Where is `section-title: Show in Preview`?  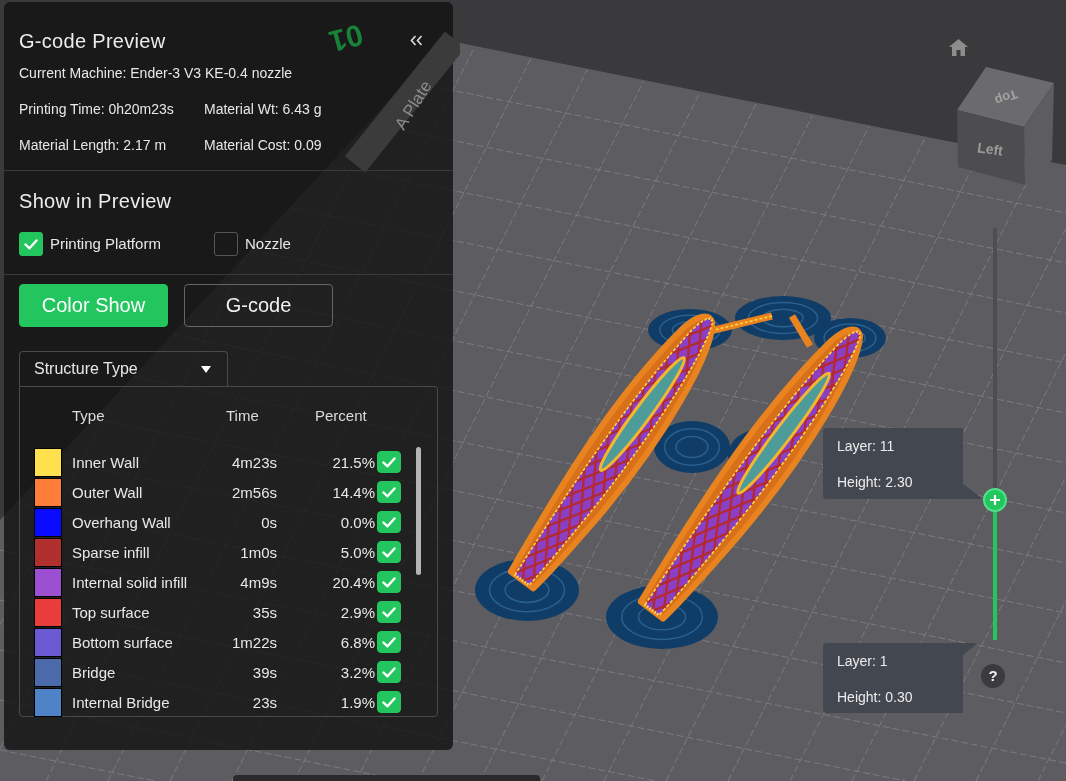 section-title: Show in Preview is located at coordinates (95, 201).